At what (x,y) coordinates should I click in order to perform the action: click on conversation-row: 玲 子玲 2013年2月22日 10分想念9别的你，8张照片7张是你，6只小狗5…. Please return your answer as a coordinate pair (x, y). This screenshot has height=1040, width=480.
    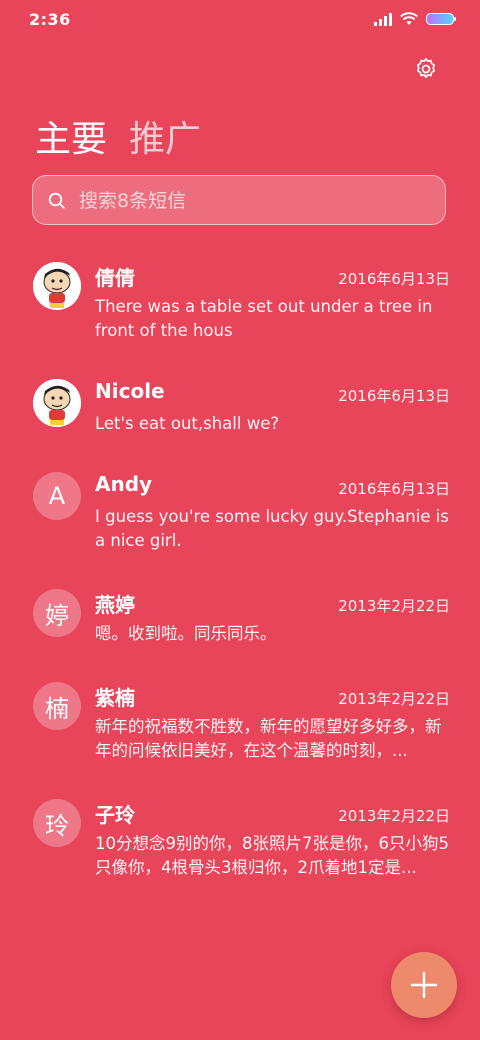
    Looking at the image, I should click on (240, 852).